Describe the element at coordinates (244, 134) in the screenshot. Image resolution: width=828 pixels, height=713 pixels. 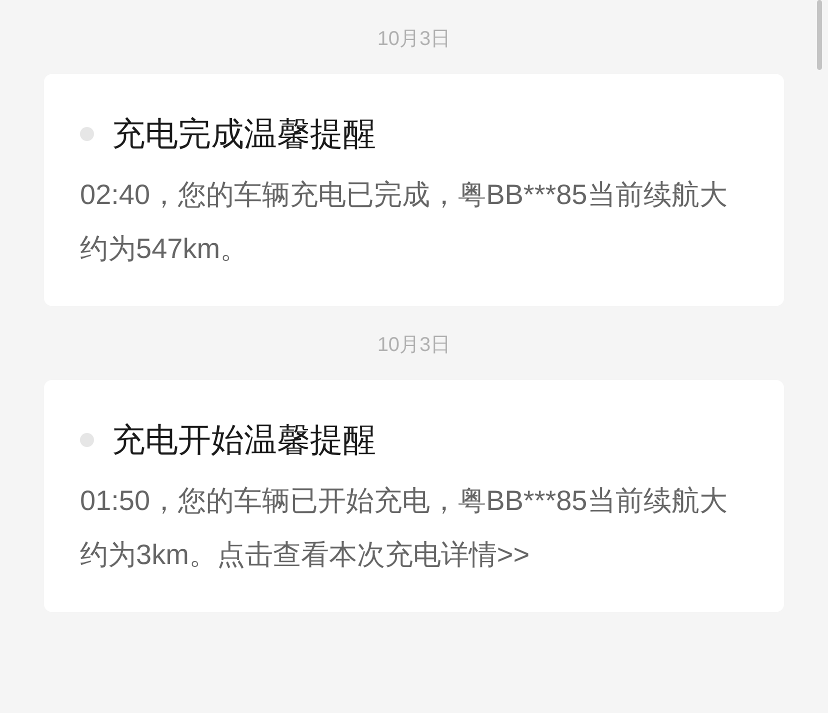
I see `message-title: 充电完成温馨提醒` at that location.